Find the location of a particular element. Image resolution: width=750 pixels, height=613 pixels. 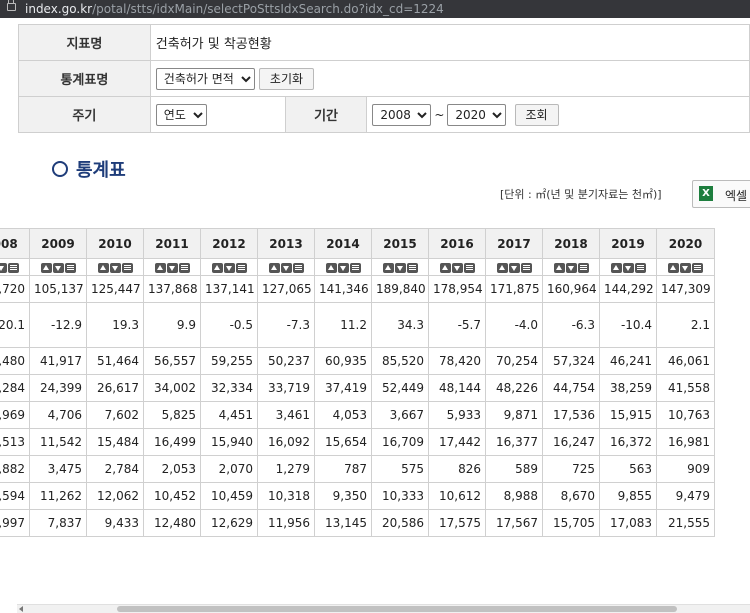

table-cell: 37,419 is located at coordinates (343, 388).